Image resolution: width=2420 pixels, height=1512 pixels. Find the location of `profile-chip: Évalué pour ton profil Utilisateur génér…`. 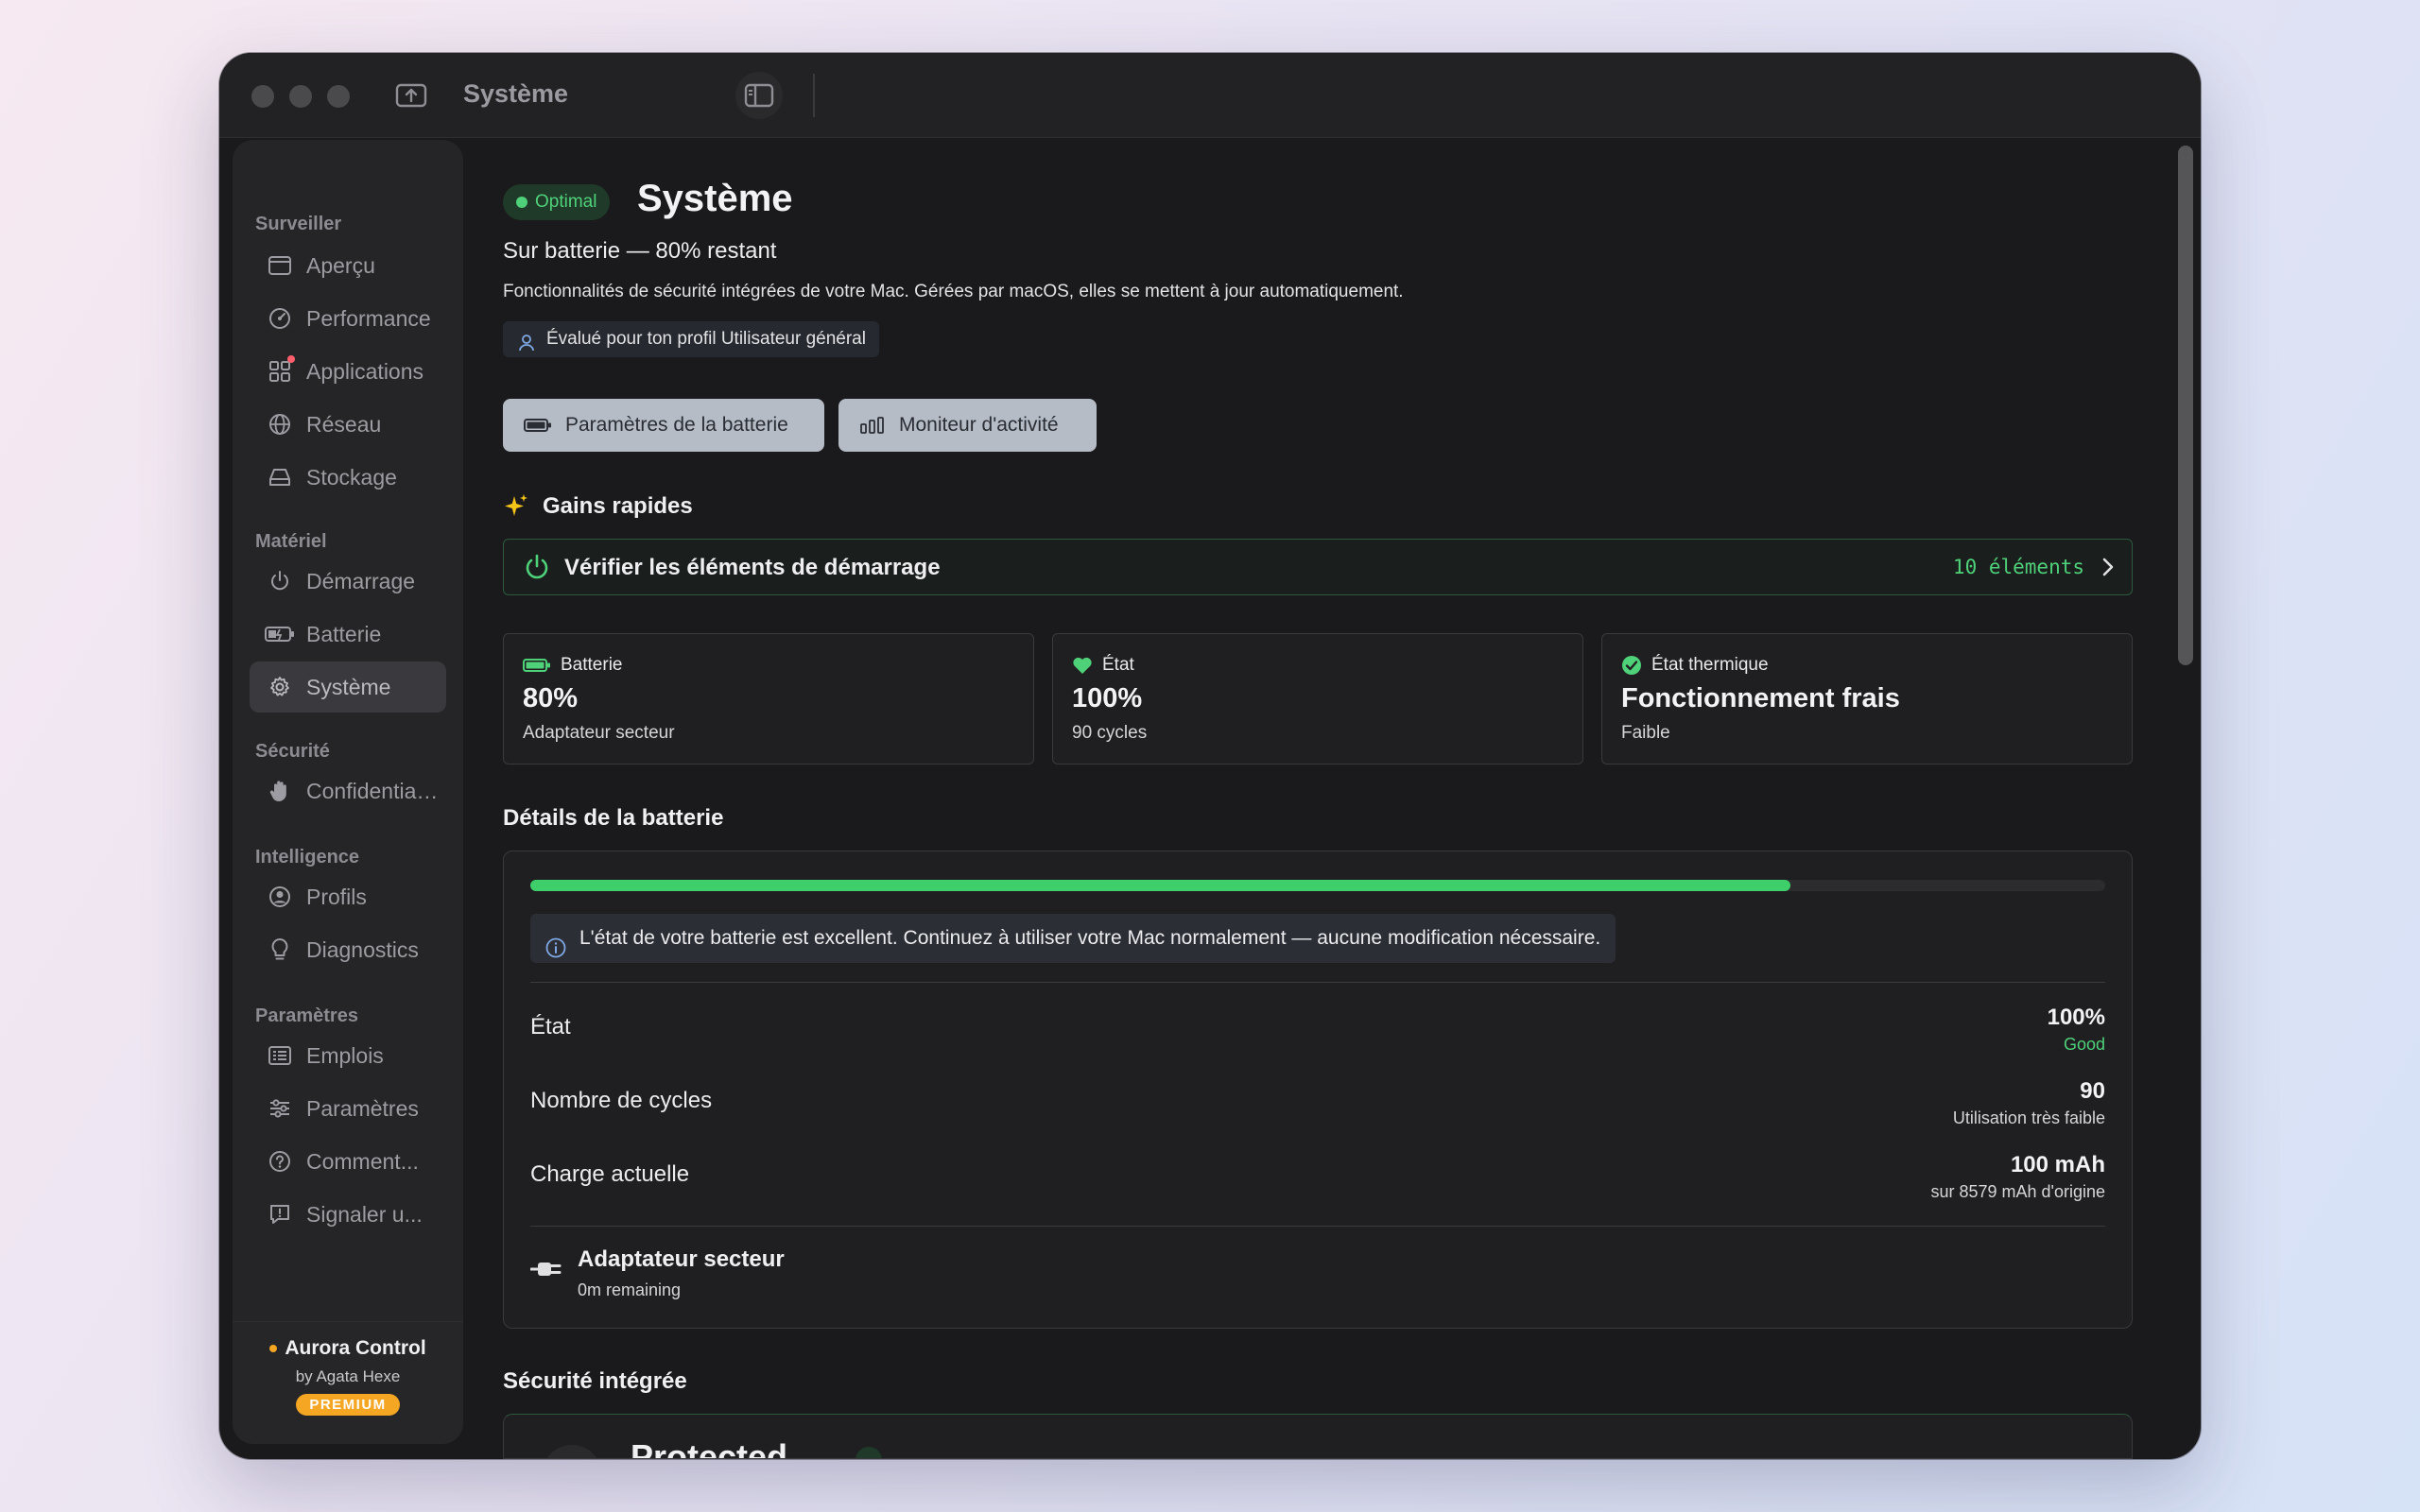

profile-chip: Évalué pour ton profil Utilisateur génér… is located at coordinates (691, 339).